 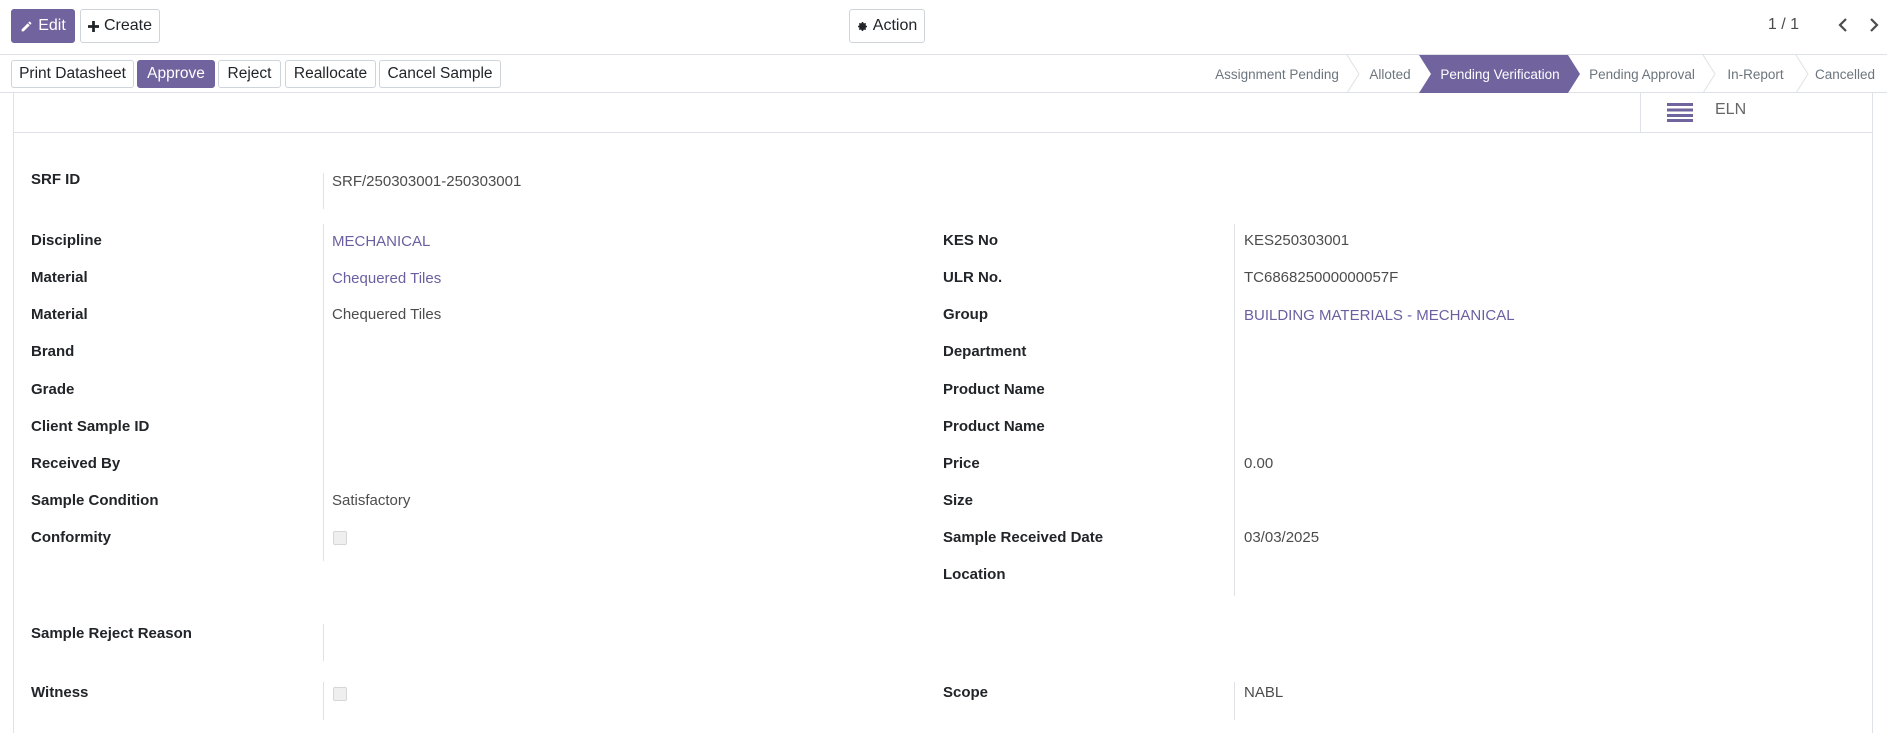 What do you see at coordinates (52, 25) in the screenshot?
I see `edit-label: Edit` at bounding box center [52, 25].